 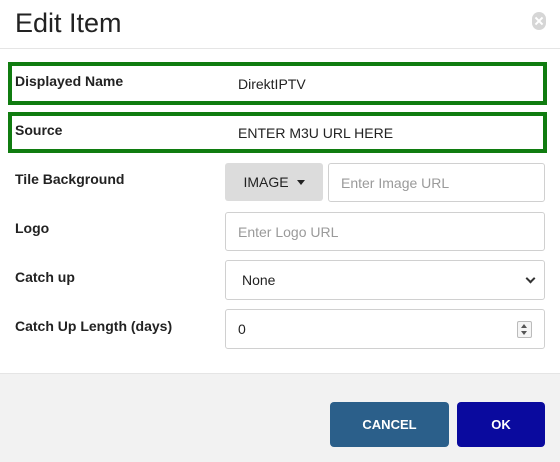 I want to click on dialog-title: Edit Item, so click(x=68, y=23).